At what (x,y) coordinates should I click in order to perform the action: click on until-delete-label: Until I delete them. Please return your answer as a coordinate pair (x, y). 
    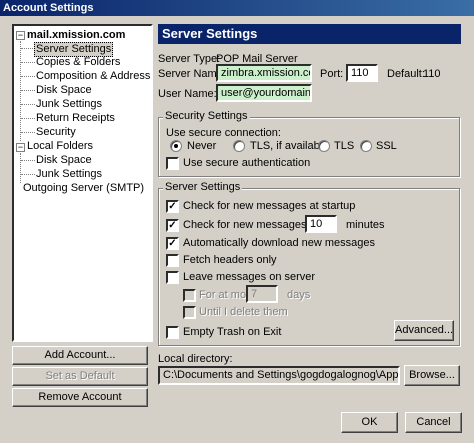
    Looking at the image, I should click on (243, 312).